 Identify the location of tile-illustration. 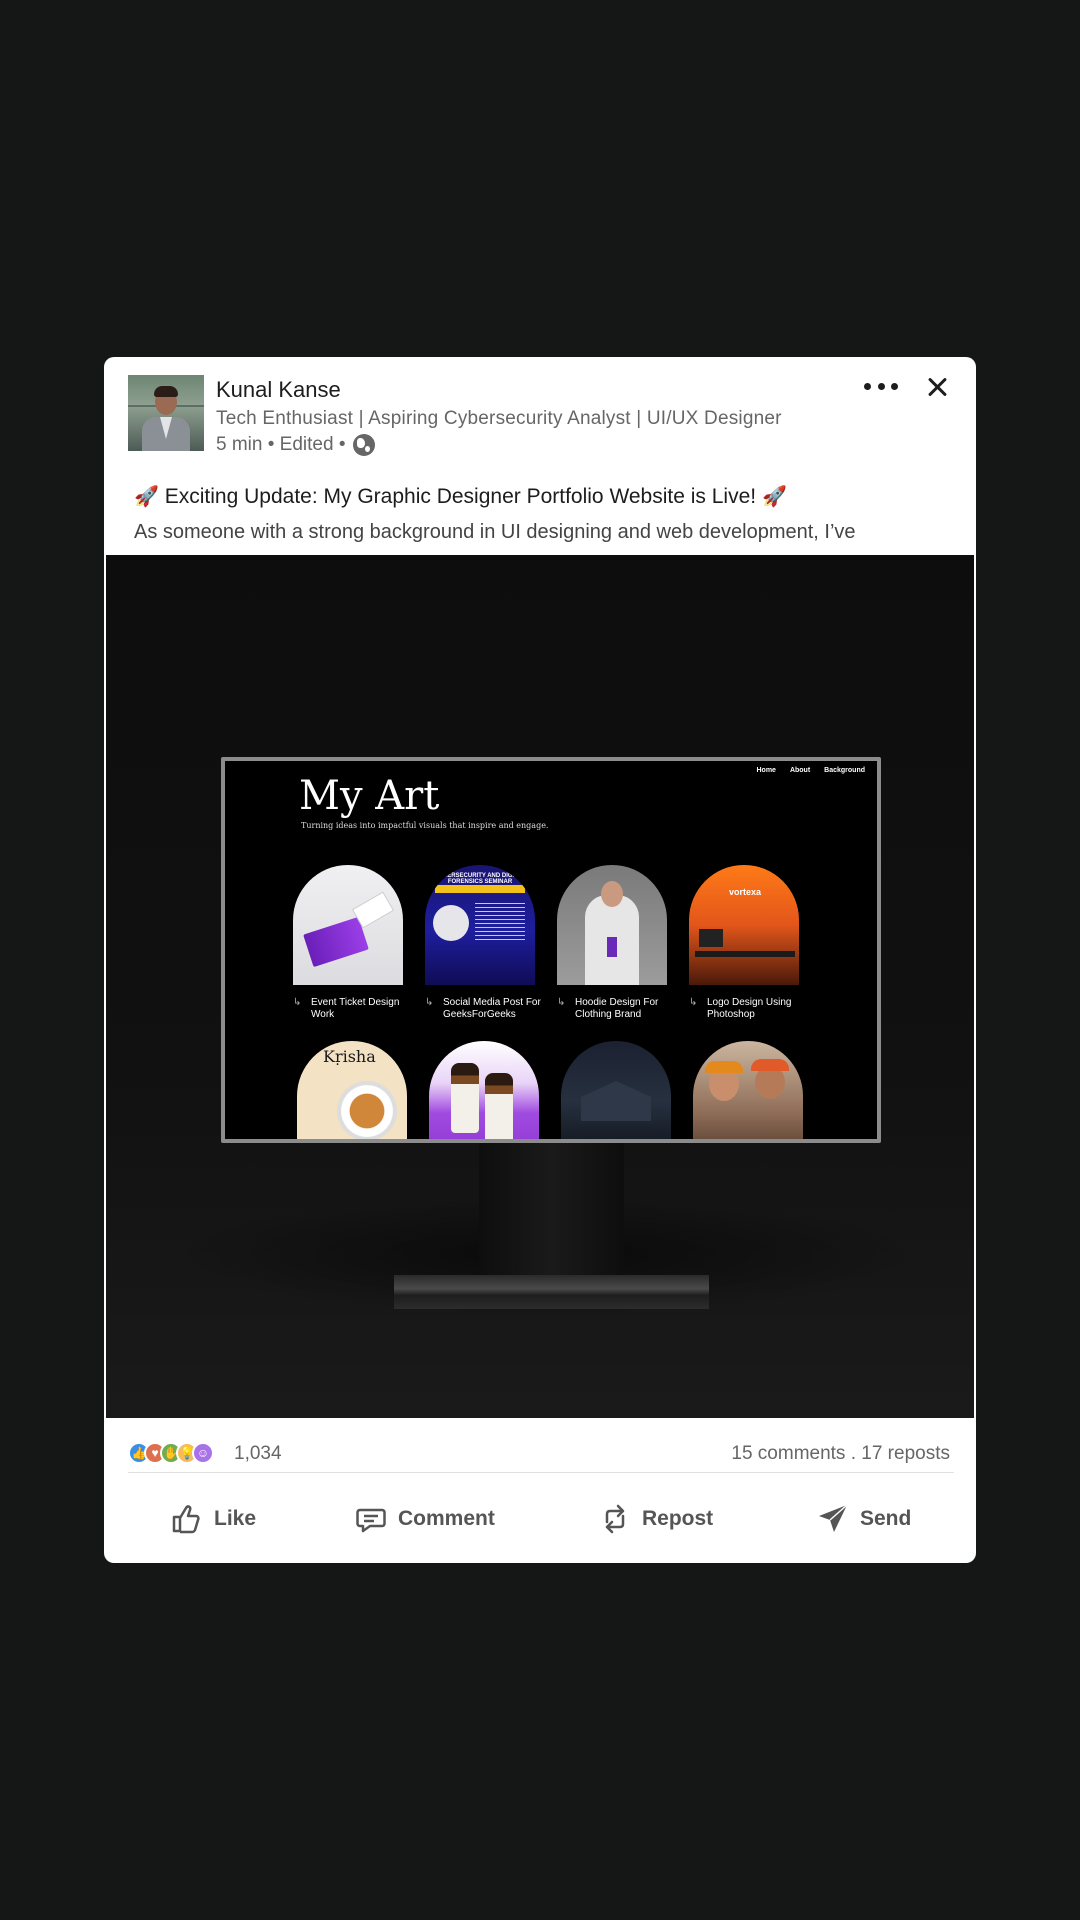
(748, 1090).